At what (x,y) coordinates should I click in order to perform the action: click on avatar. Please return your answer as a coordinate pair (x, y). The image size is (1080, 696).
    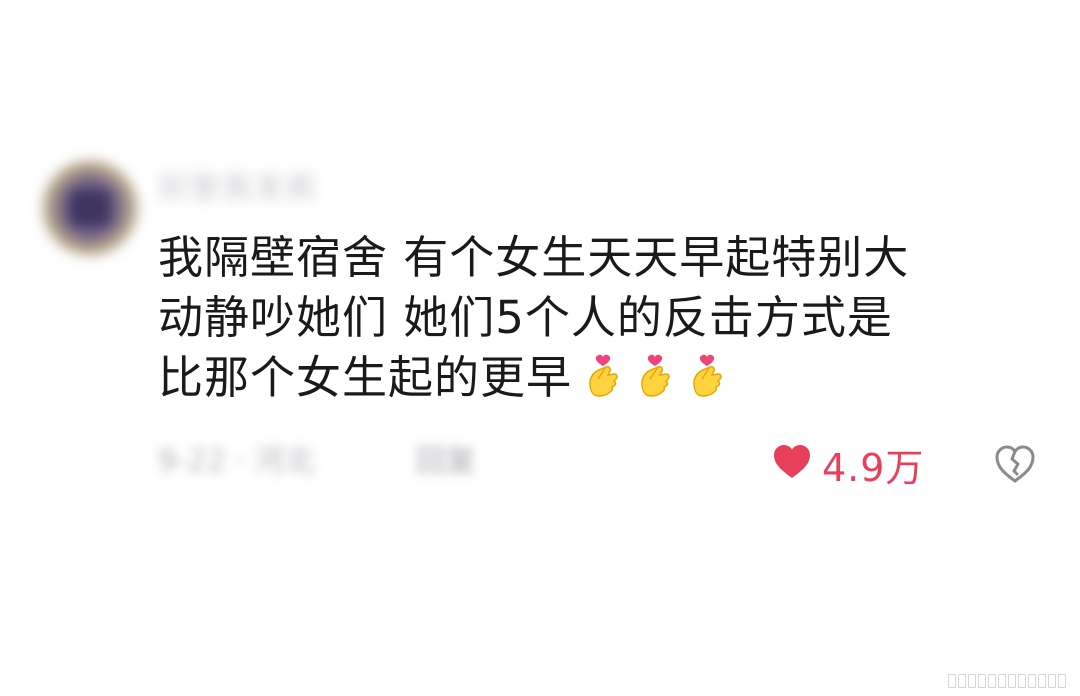
    Looking at the image, I should click on (90, 208).